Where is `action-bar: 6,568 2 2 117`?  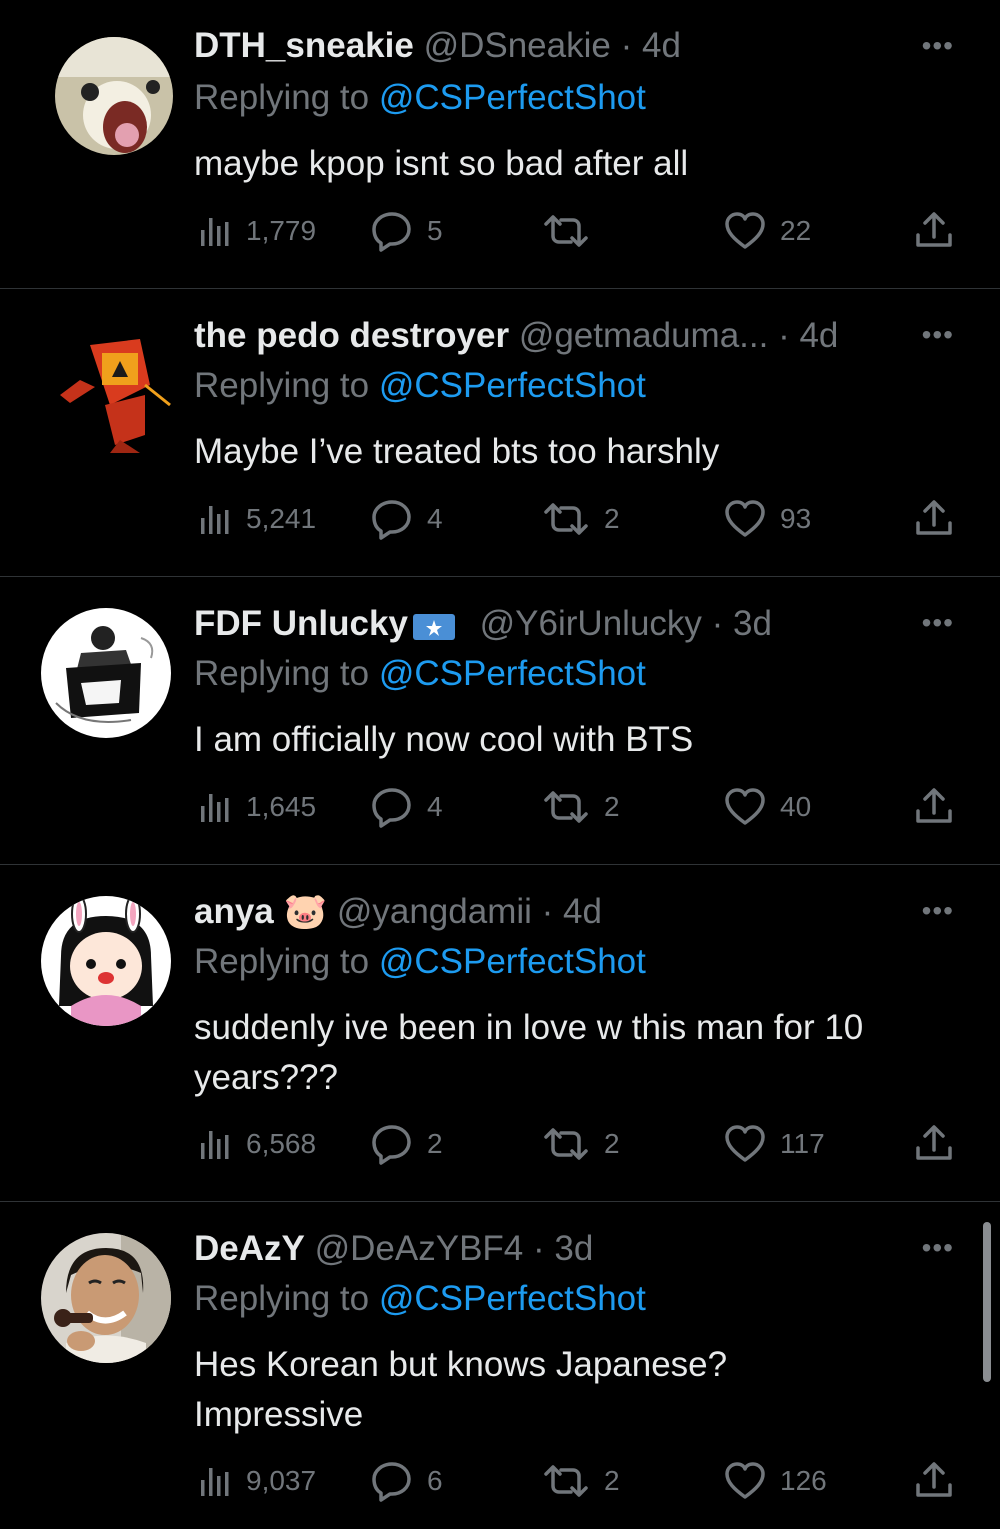
action-bar: 6,568 2 2 117 is located at coordinates (579, 1144).